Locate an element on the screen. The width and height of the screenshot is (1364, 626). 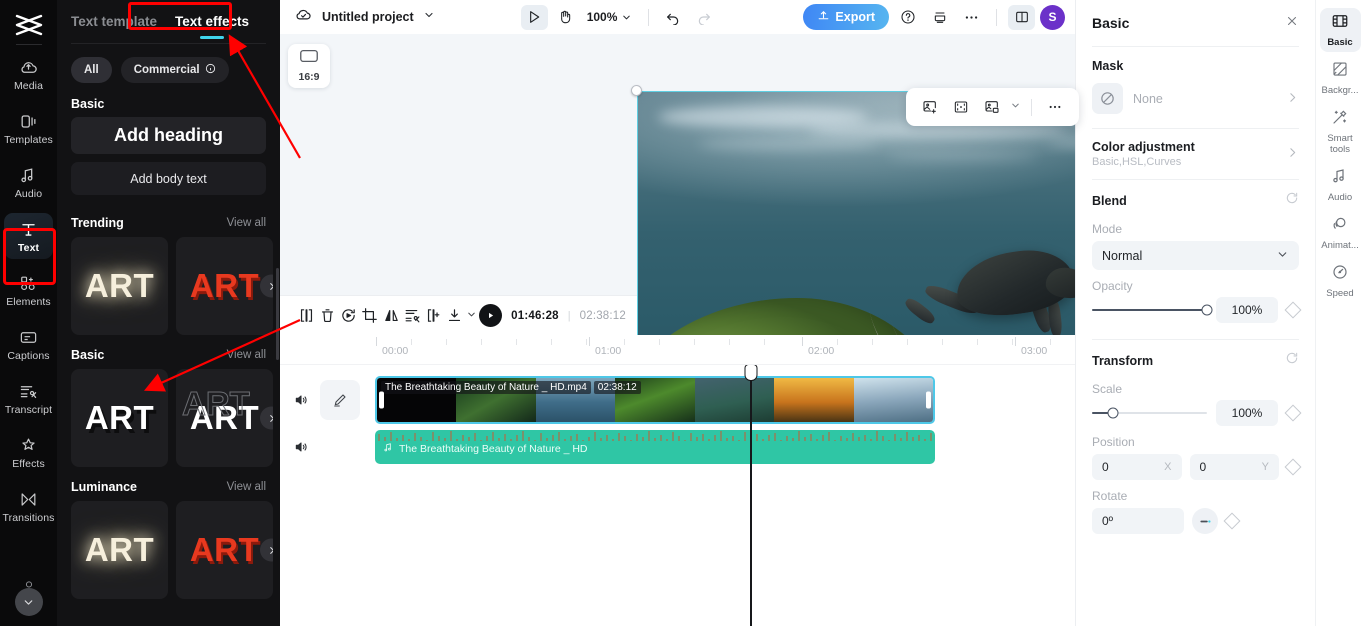
freeze-frame-icon is located at coordinates (433, 316).